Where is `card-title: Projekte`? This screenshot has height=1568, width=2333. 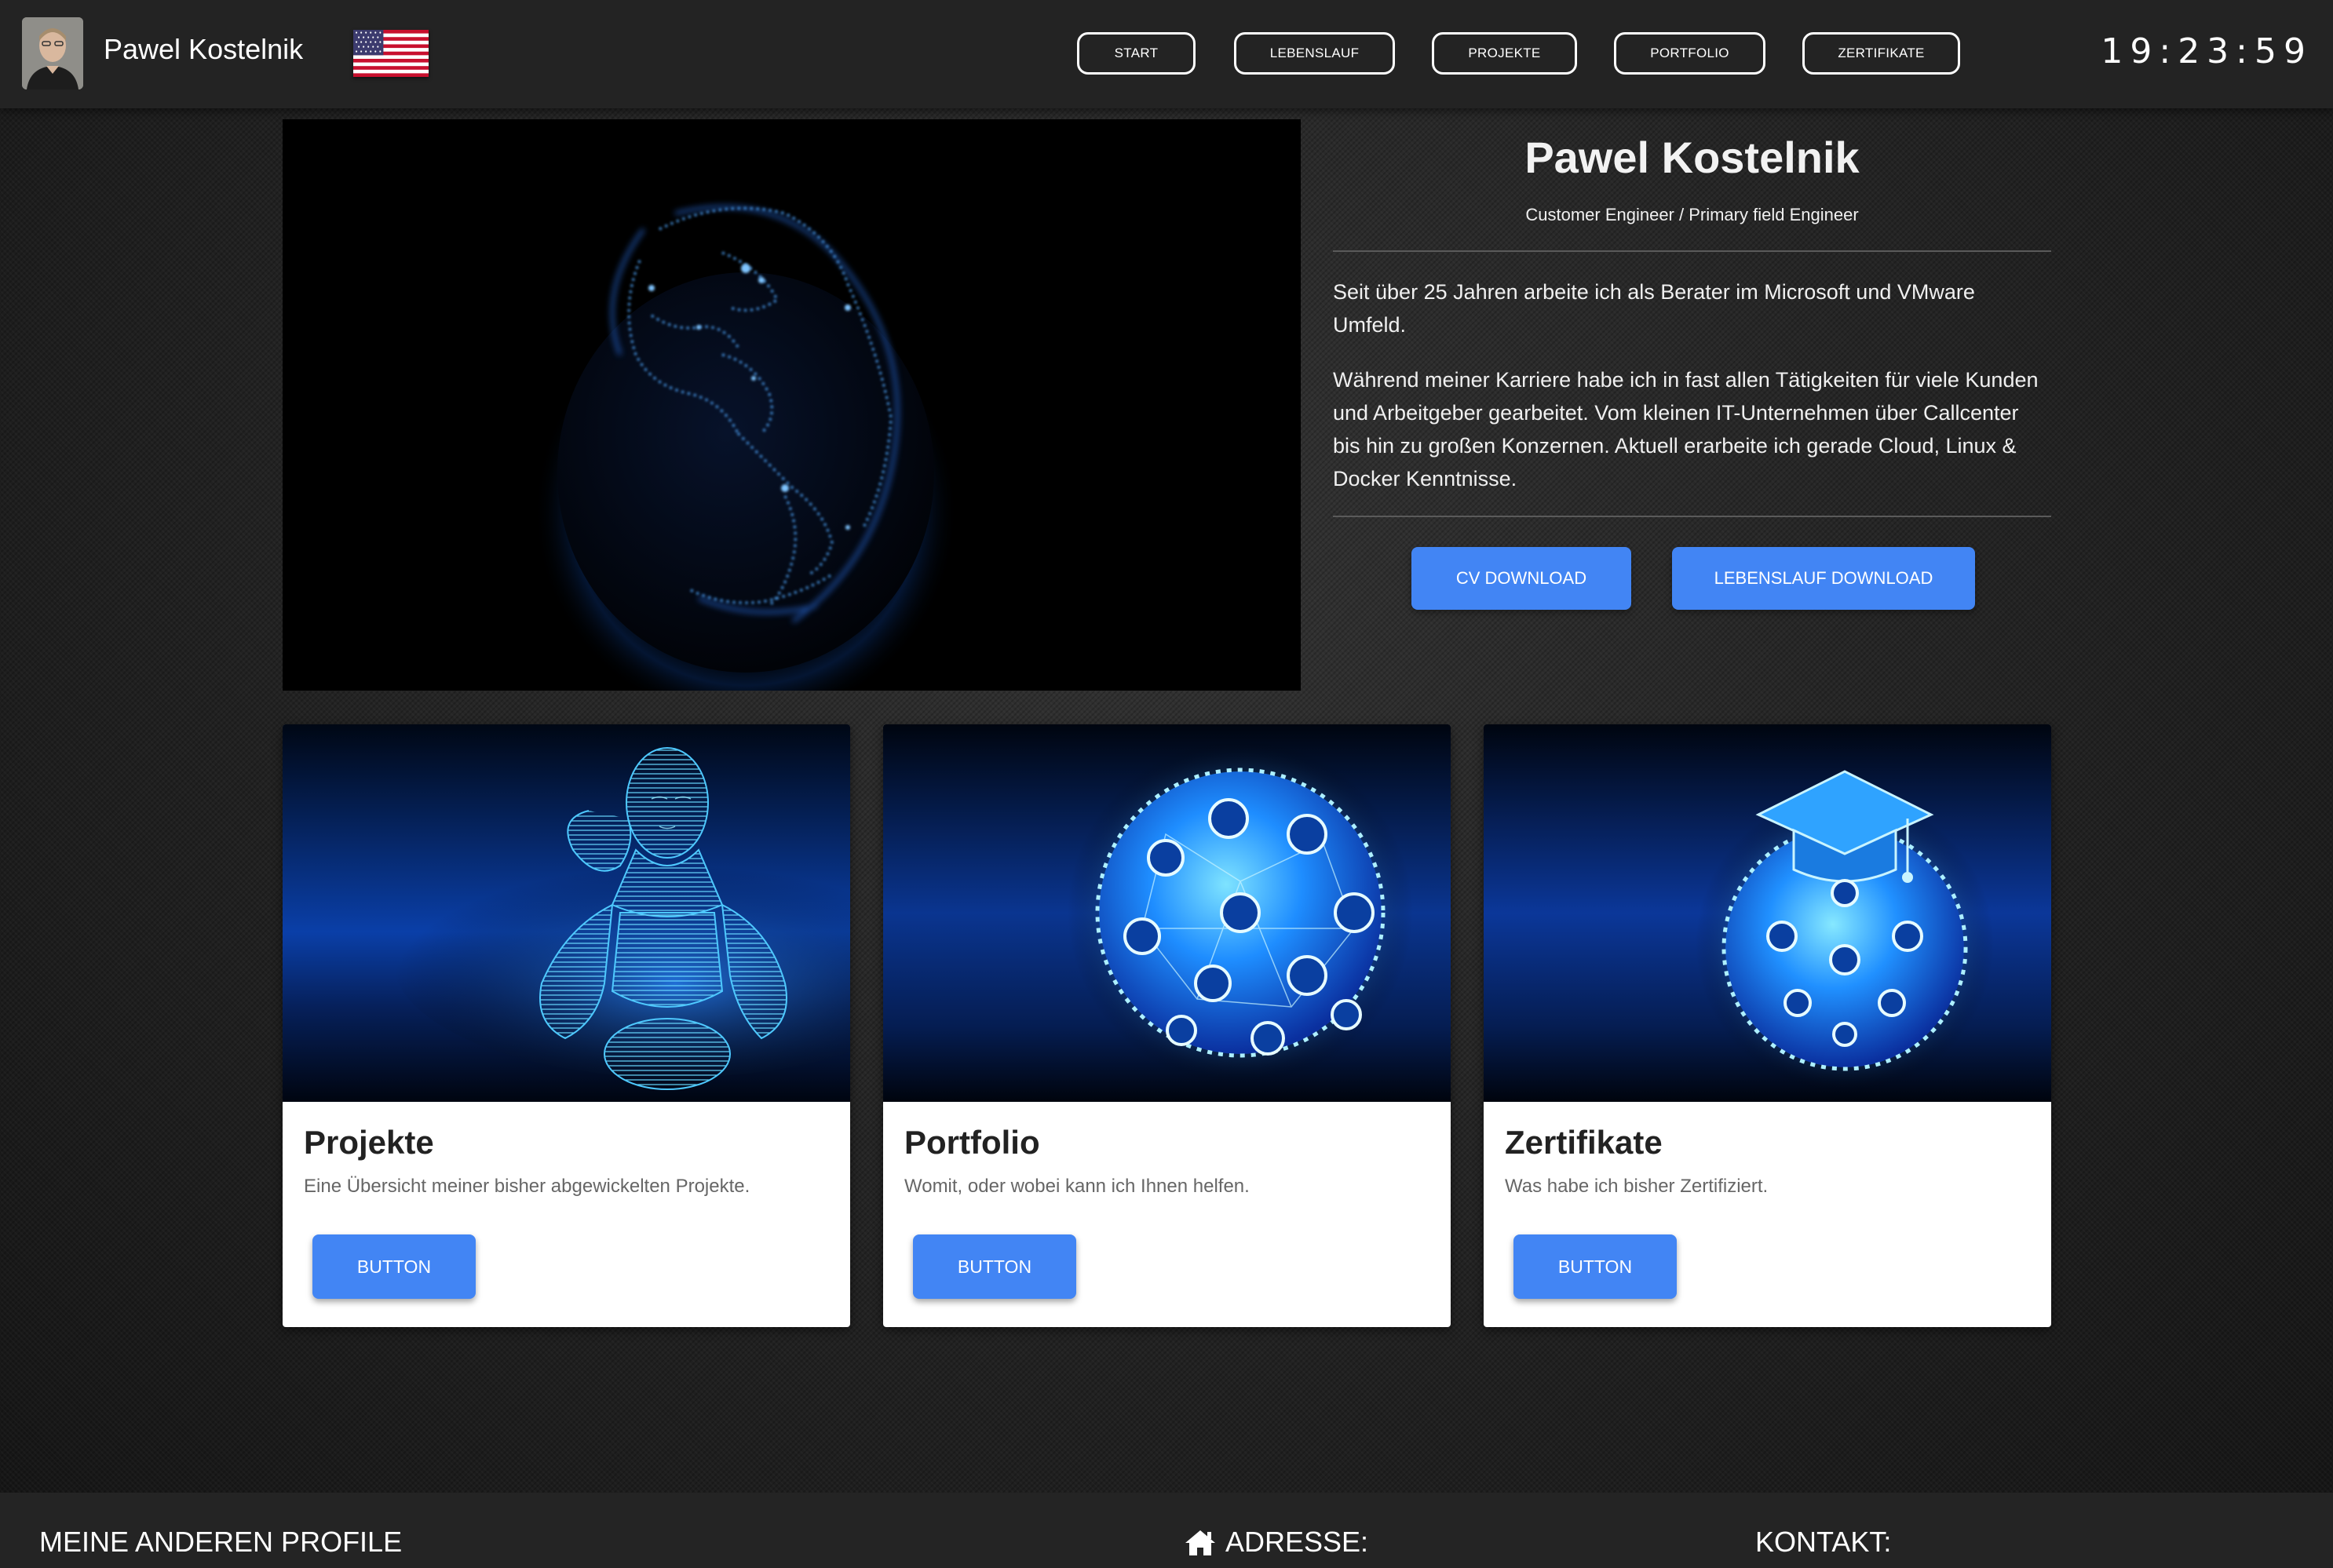 card-title: Projekte is located at coordinates (369, 1142).